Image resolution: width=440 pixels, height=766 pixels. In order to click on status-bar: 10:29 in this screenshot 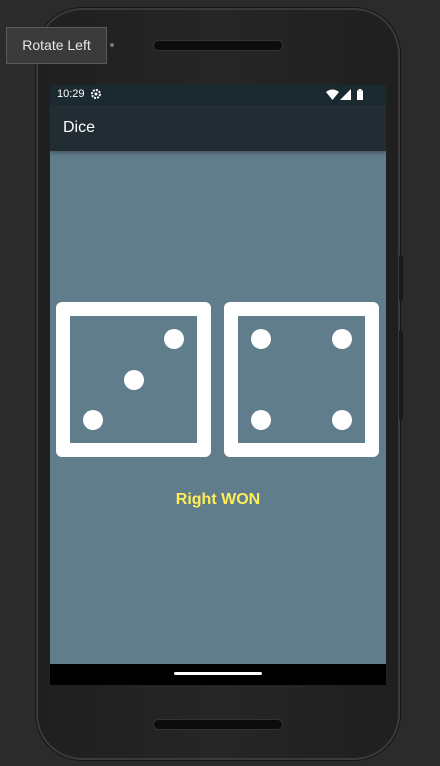, I will do `click(218, 95)`.